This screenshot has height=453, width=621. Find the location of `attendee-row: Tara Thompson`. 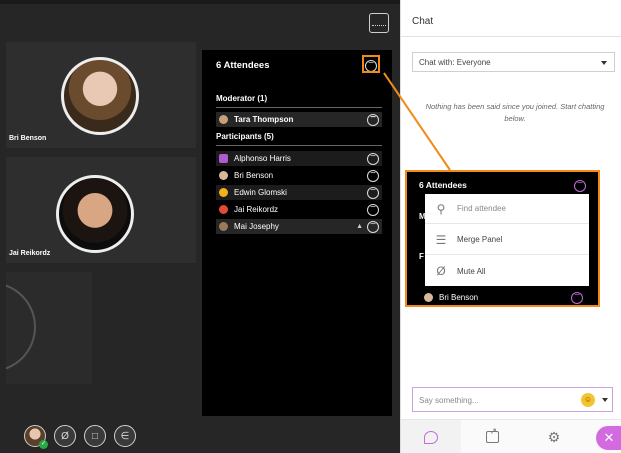

attendee-row: Tara Thompson is located at coordinates (299, 119).